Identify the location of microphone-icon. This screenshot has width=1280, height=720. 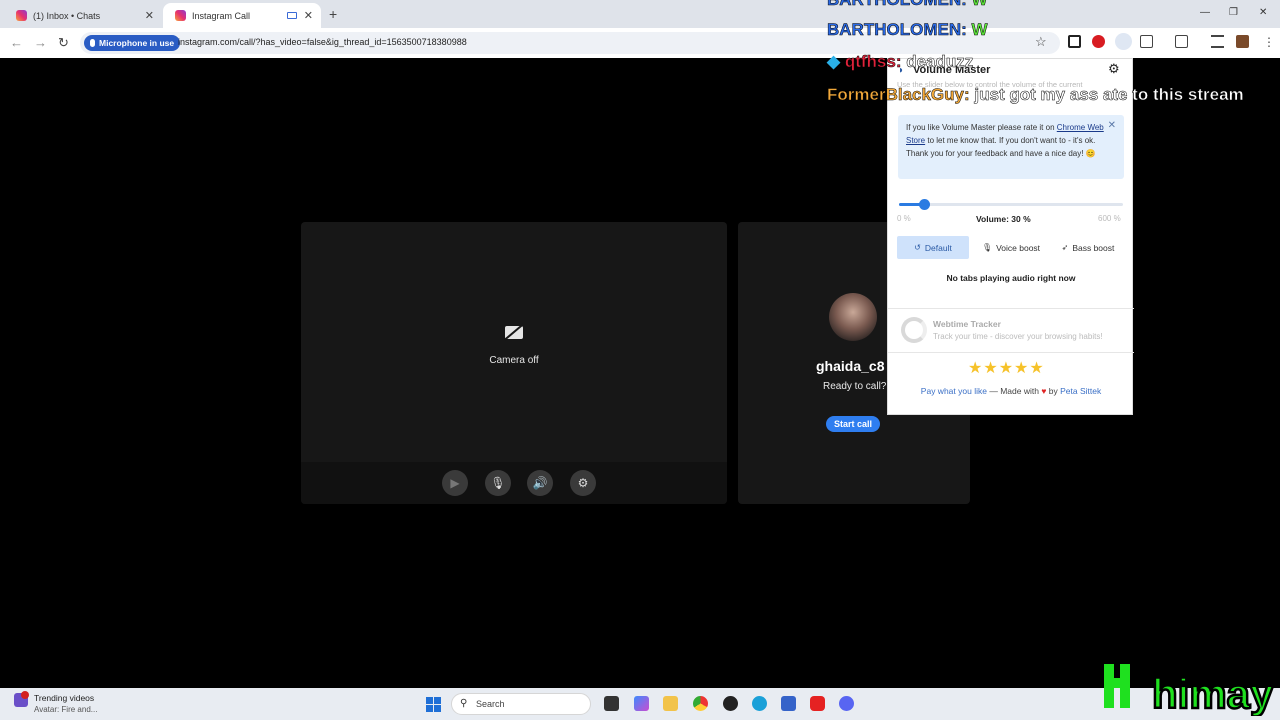
(92, 43).